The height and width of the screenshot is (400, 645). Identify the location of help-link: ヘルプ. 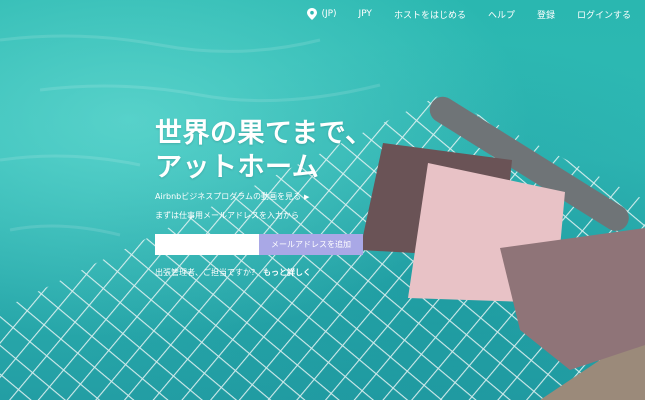
(501, 14).